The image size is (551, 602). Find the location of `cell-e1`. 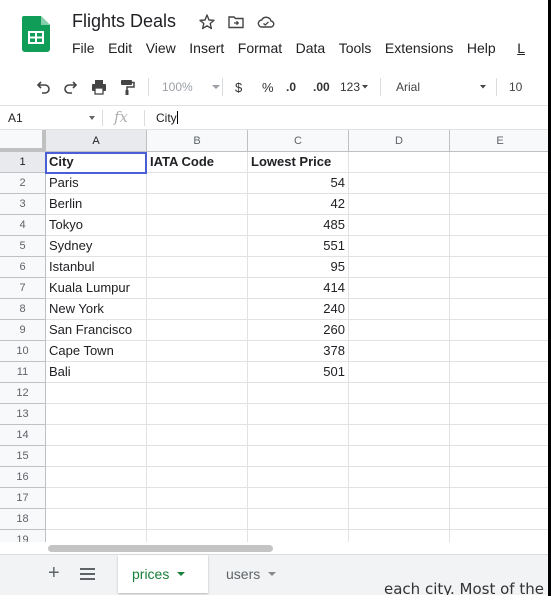

cell-e1 is located at coordinates (500, 162).